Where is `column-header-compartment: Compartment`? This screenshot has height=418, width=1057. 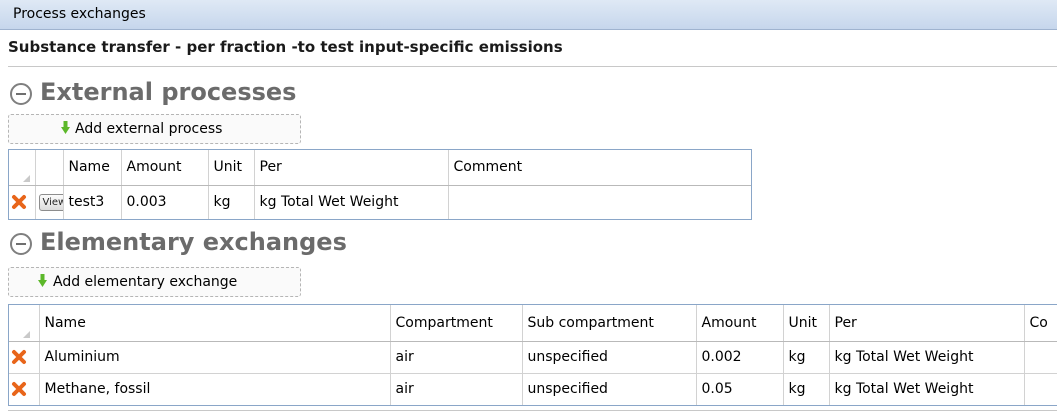 column-header-compartment: Compartment is located at coordinates (456, 323).